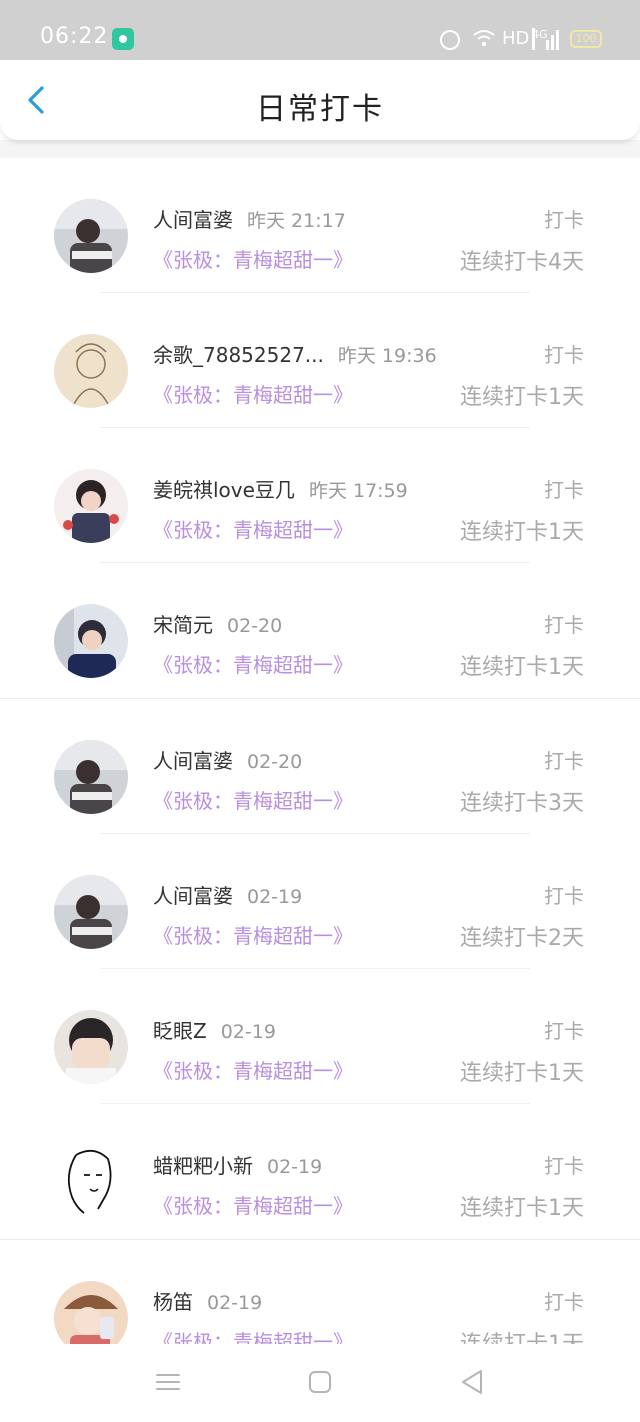 This screenshot has height=1422, width=640. I want to click on battery-icon: 100, so click(586, 39).